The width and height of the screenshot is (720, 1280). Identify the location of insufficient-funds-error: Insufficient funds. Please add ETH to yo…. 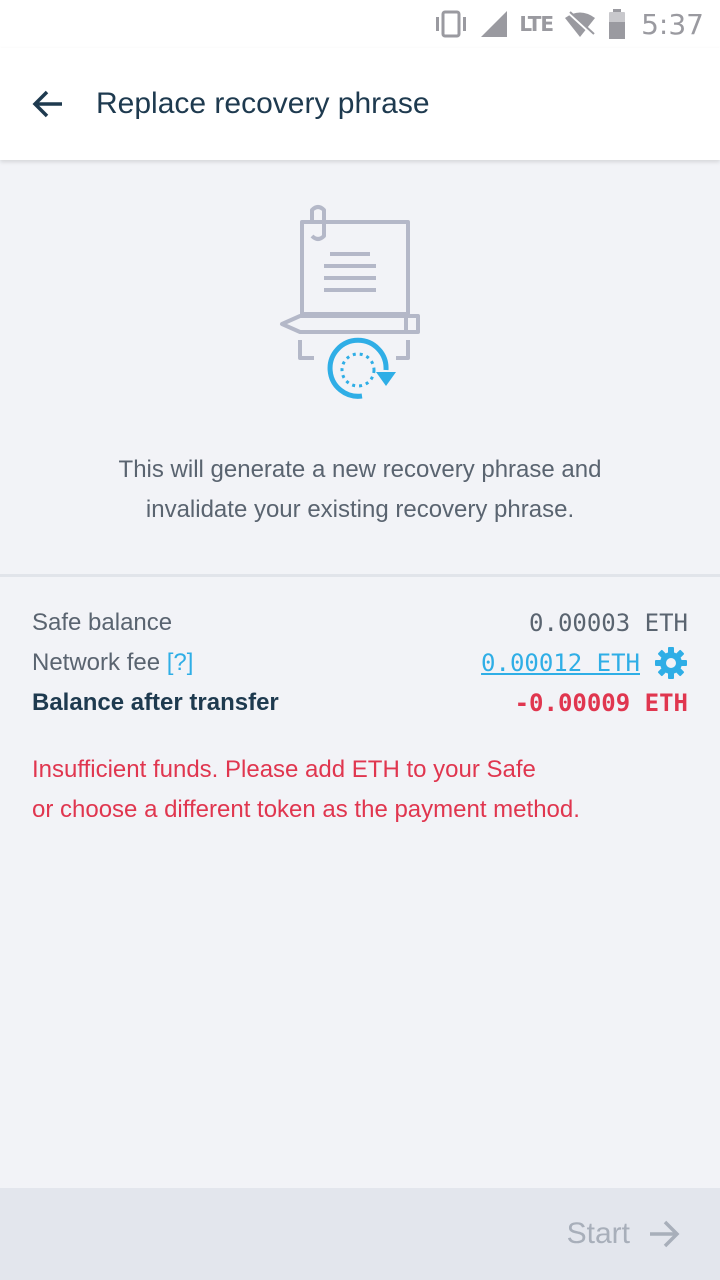
(360, 790).